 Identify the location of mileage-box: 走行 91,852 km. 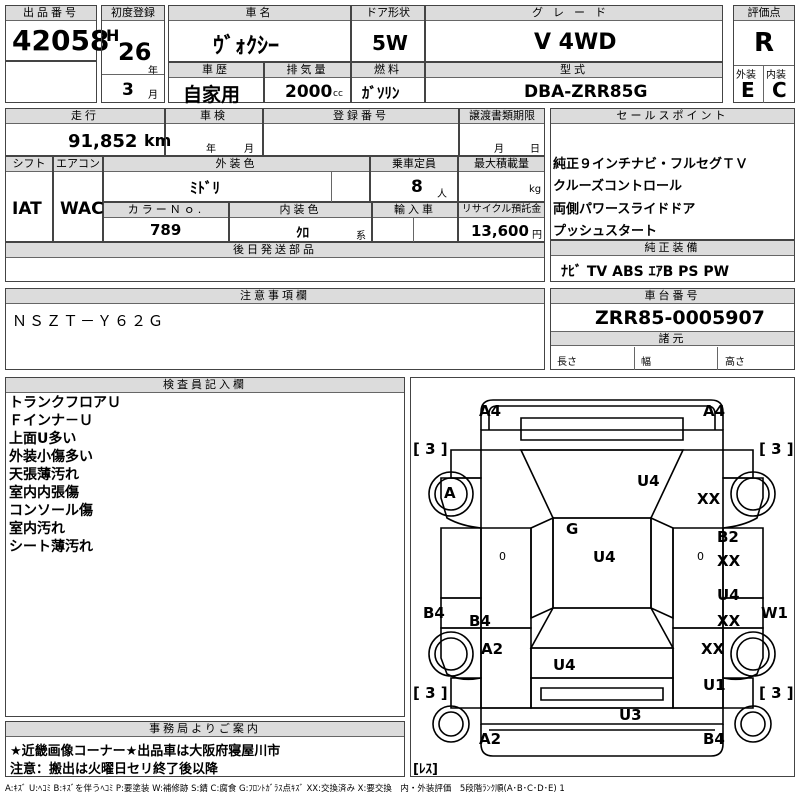
(88, 132).